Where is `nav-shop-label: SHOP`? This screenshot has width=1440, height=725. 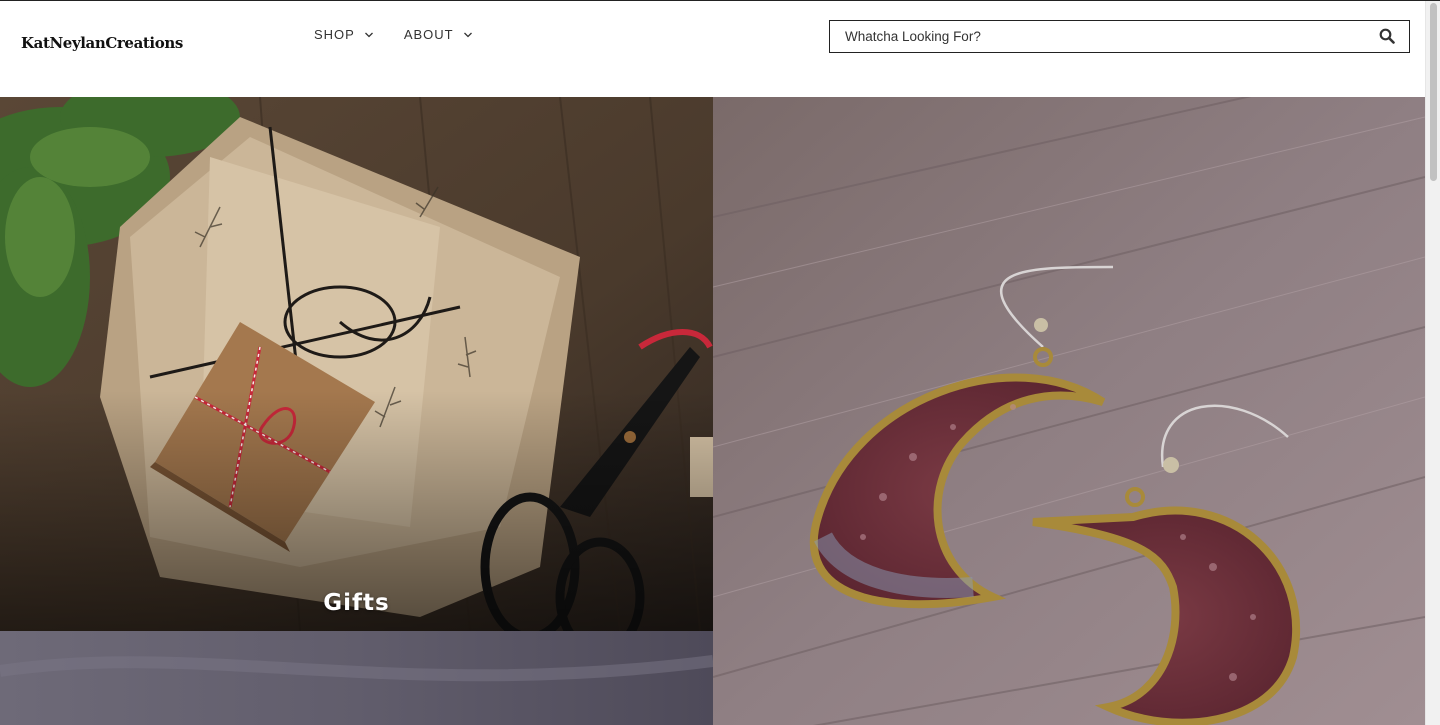
nav-shop-label: SHOP is located at coordinates (334, 34).